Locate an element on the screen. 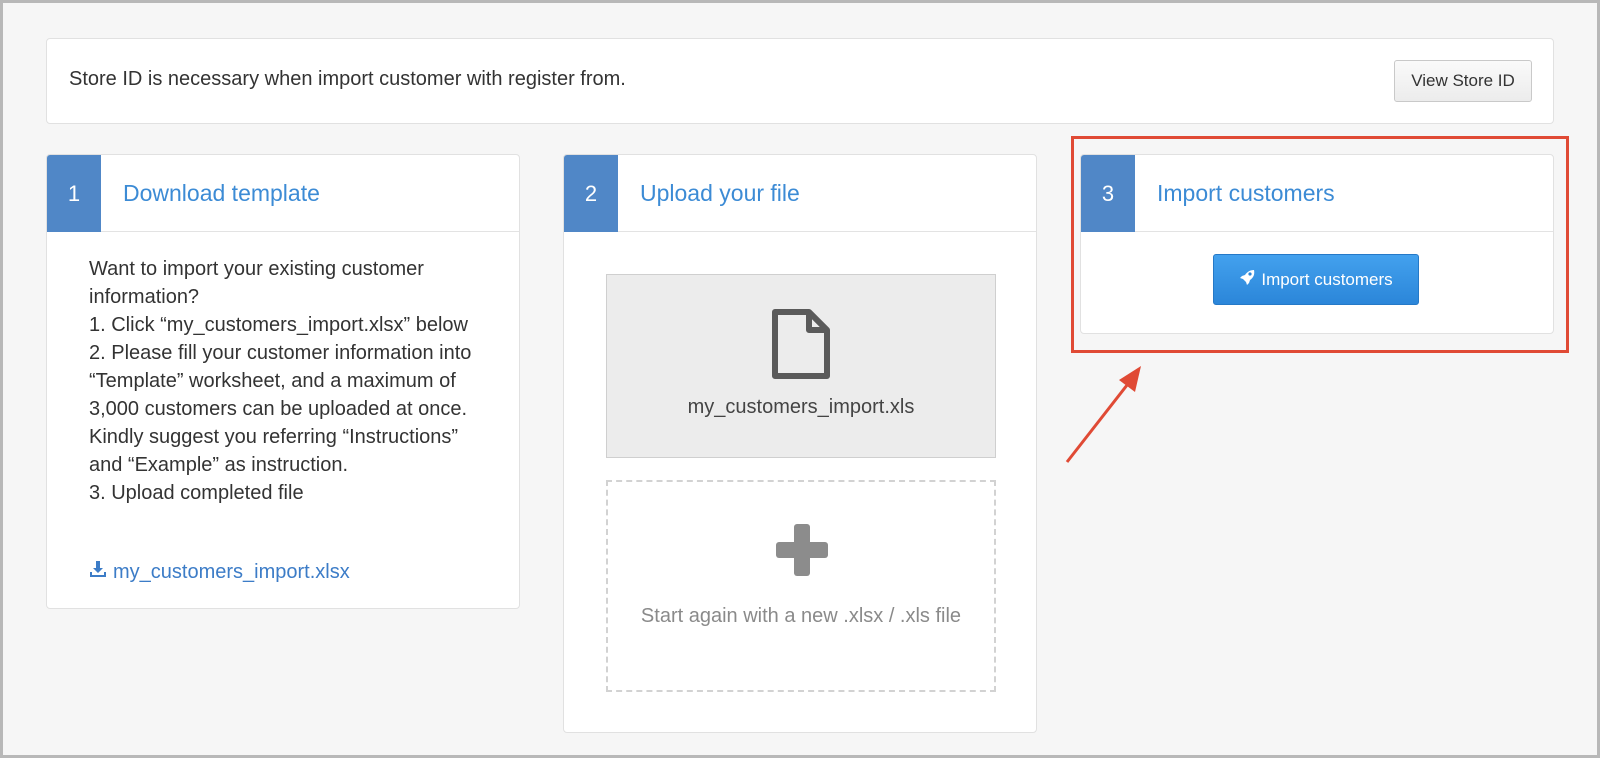 The width and height of the screenshot is (1600, 758). step-1-header: 1 Download template is located at coordinates (283, 193).